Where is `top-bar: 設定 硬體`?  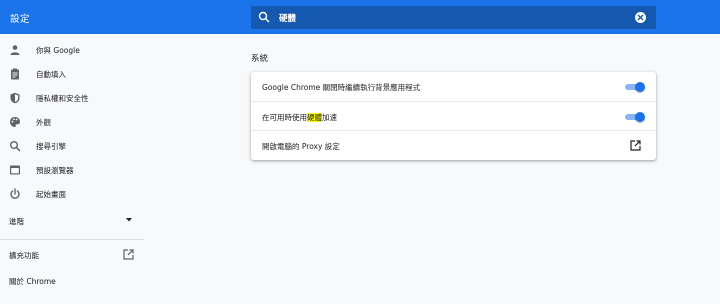
top-bar: 設定 硬體 is located at coordinates (360, 17).